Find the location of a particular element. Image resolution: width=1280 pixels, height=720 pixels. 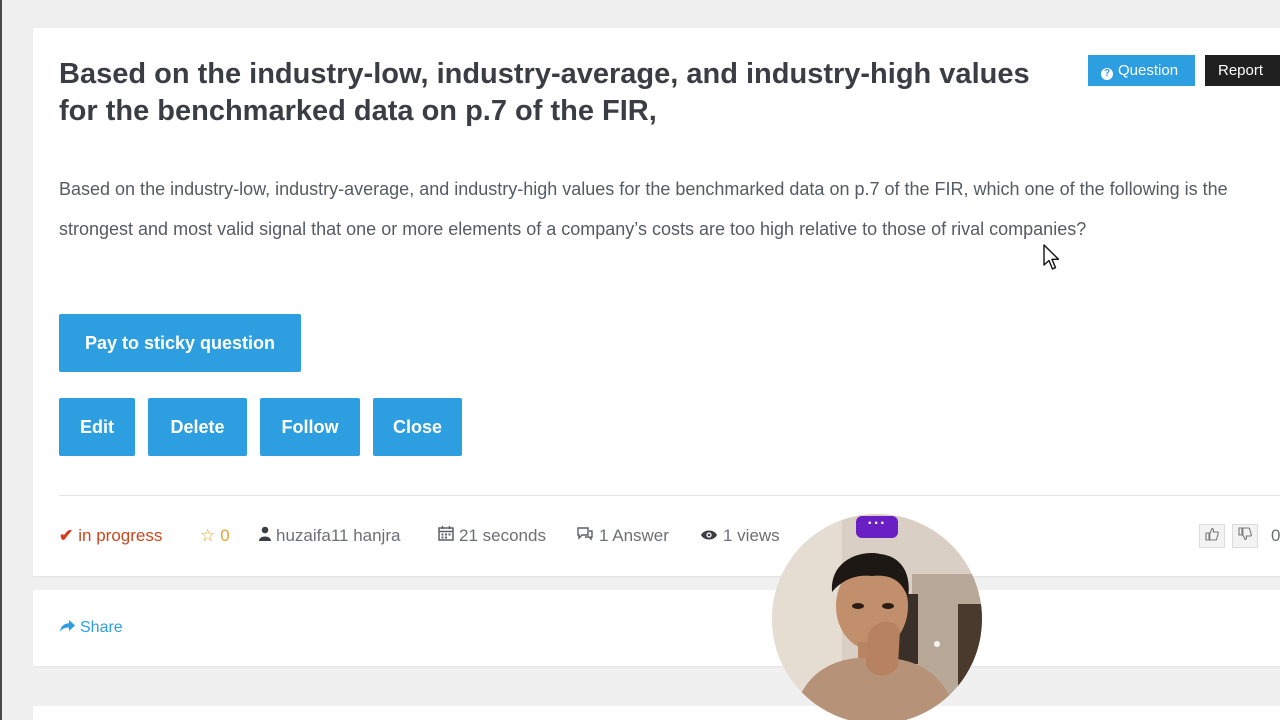

status-badge: ✔ in progress is located at coordinates (110, 536).